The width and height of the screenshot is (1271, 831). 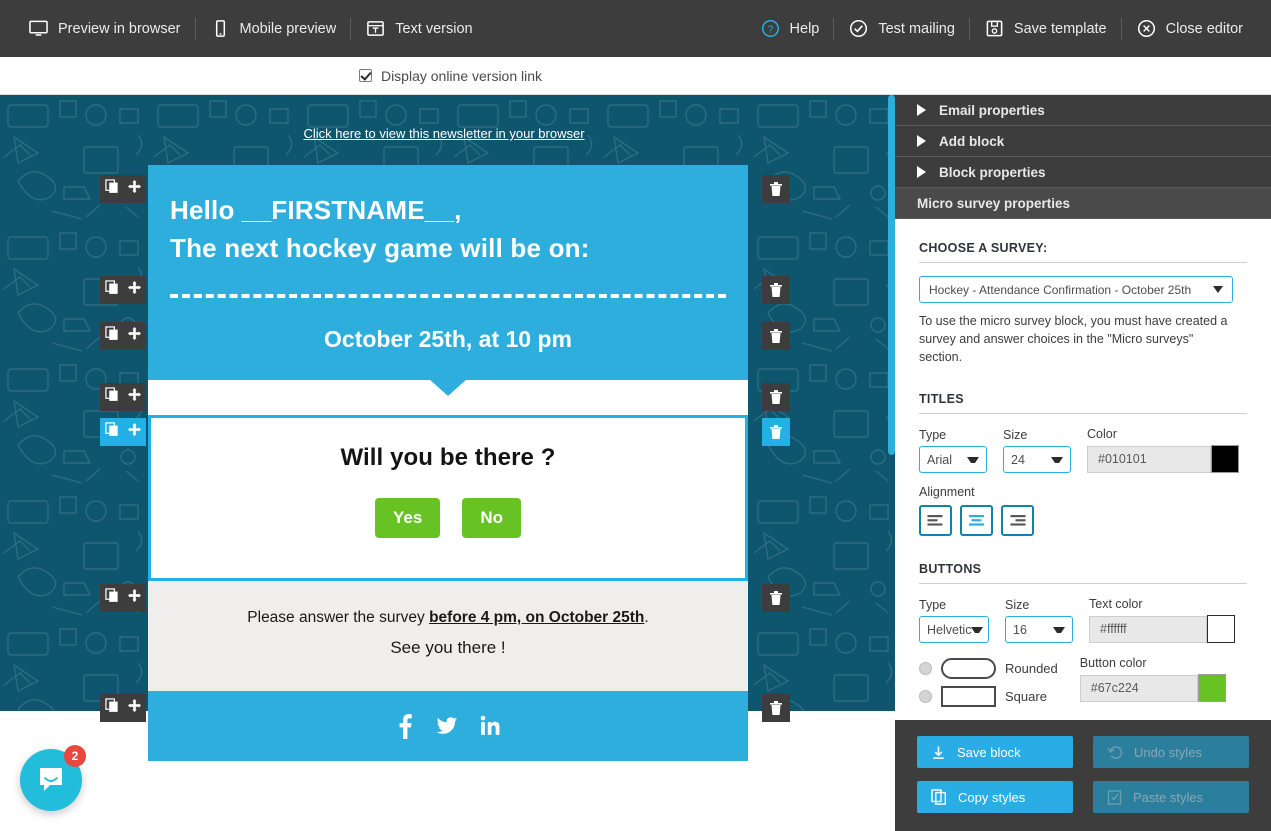 I want to click on social-area, so click(x=448, y=725).